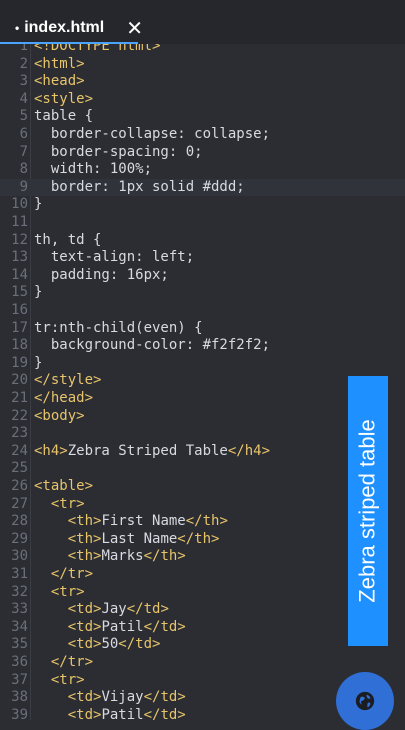  What do you see at coordinates (202, 628) in the screenshot?
I see `code-line: 34 <td>Patil</td>` at bounding box center [202, 628].